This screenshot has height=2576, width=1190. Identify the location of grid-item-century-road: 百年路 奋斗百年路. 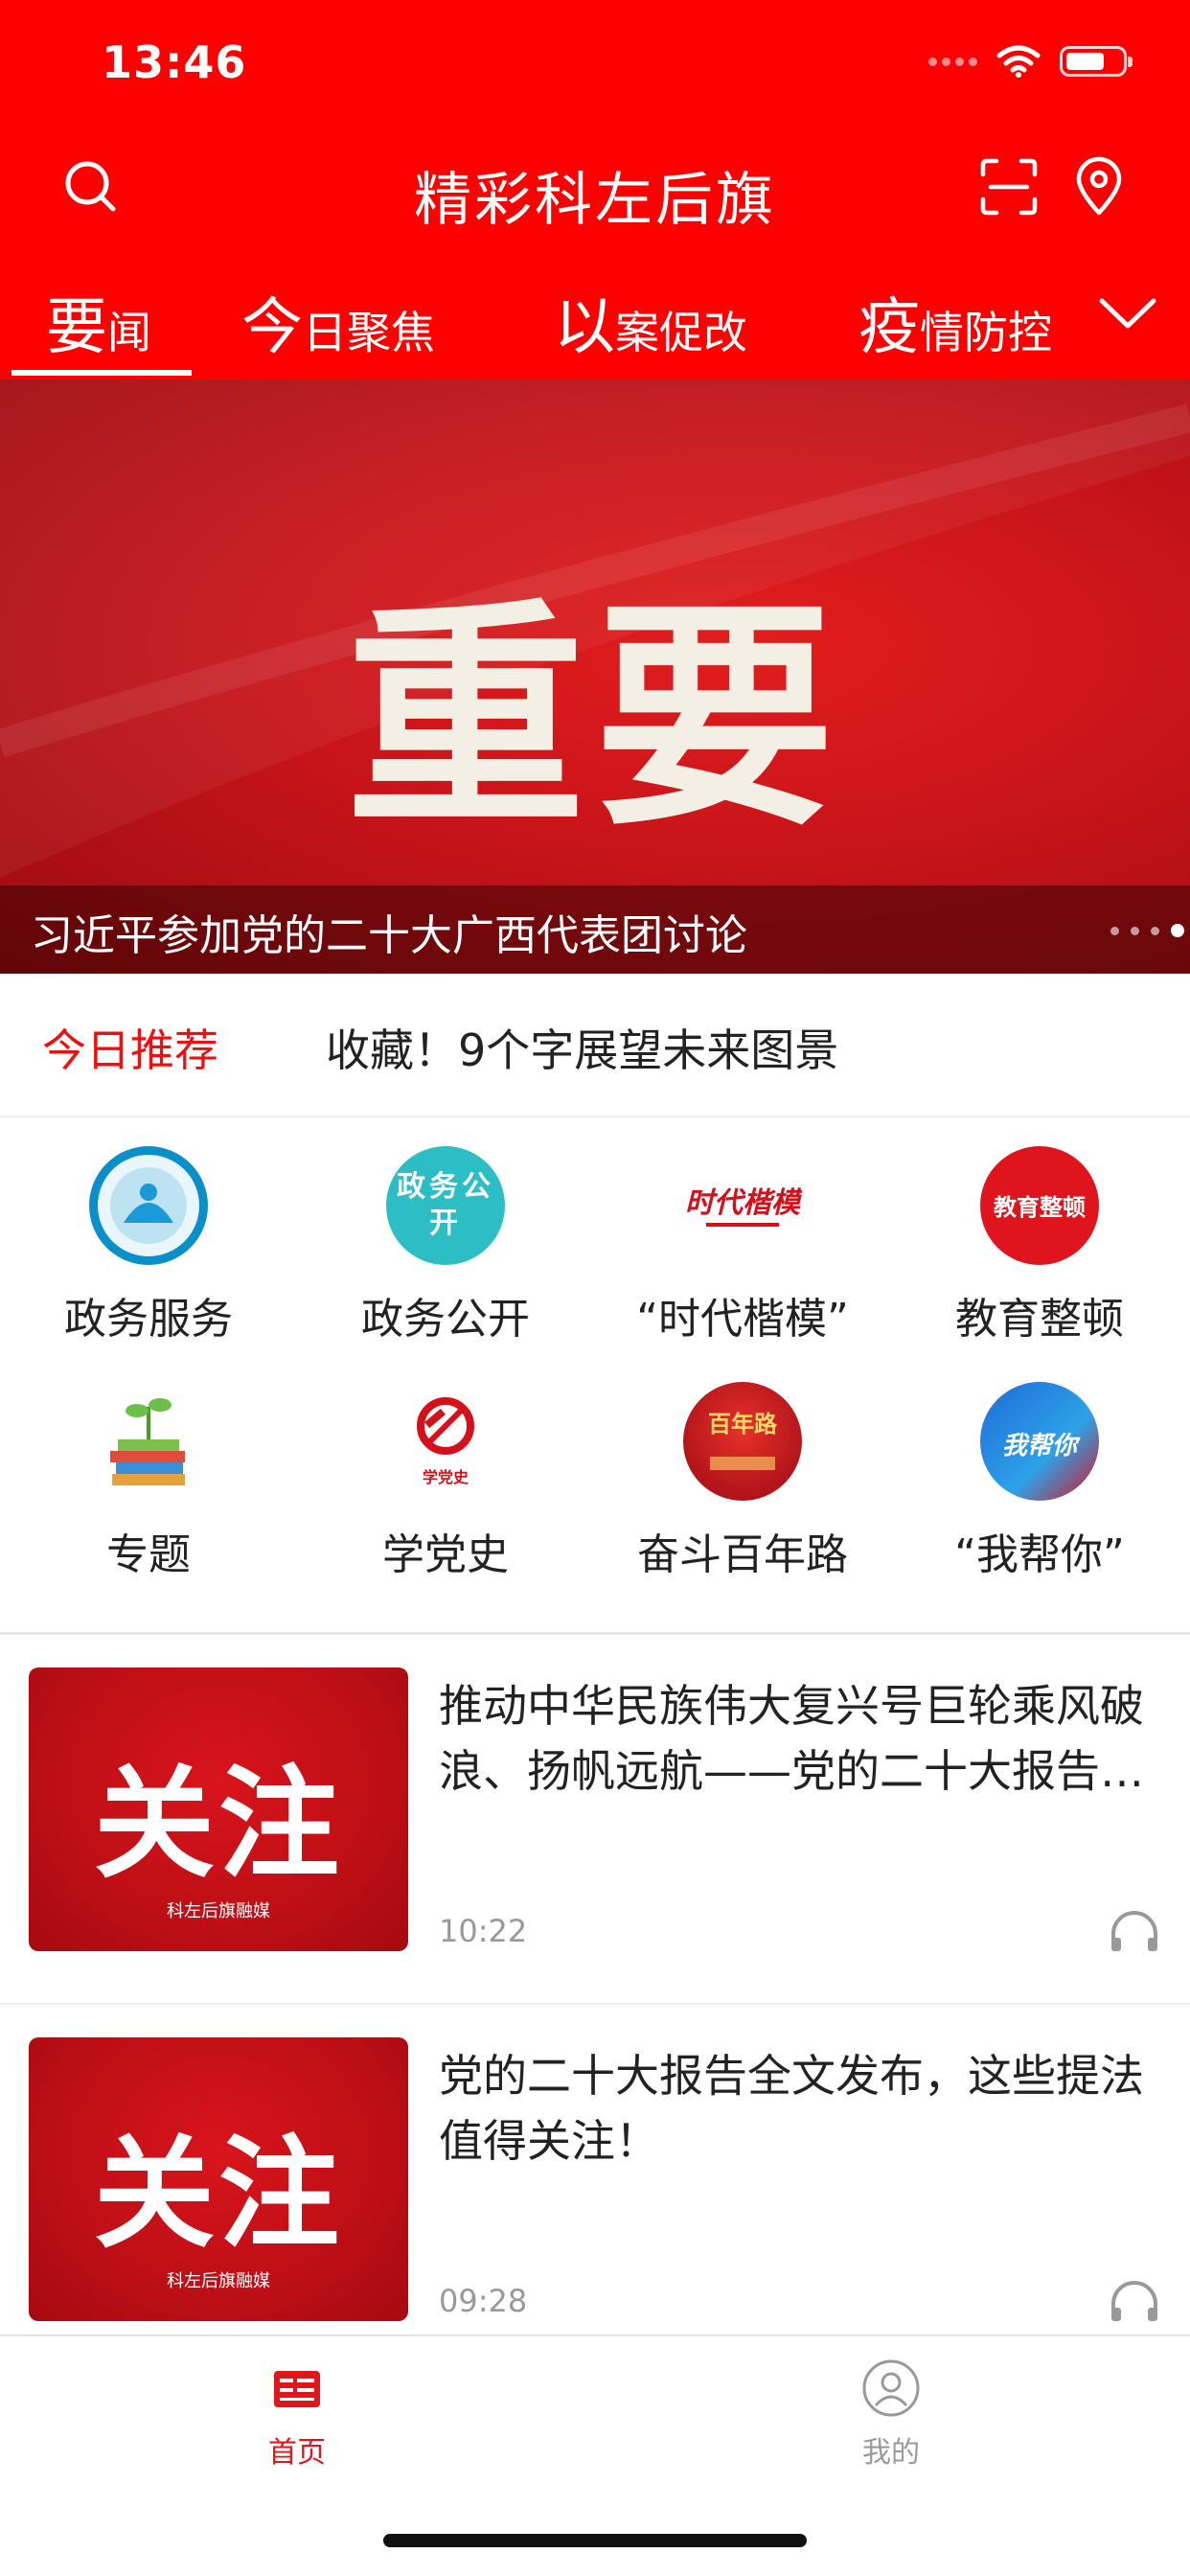
(743, 1481).